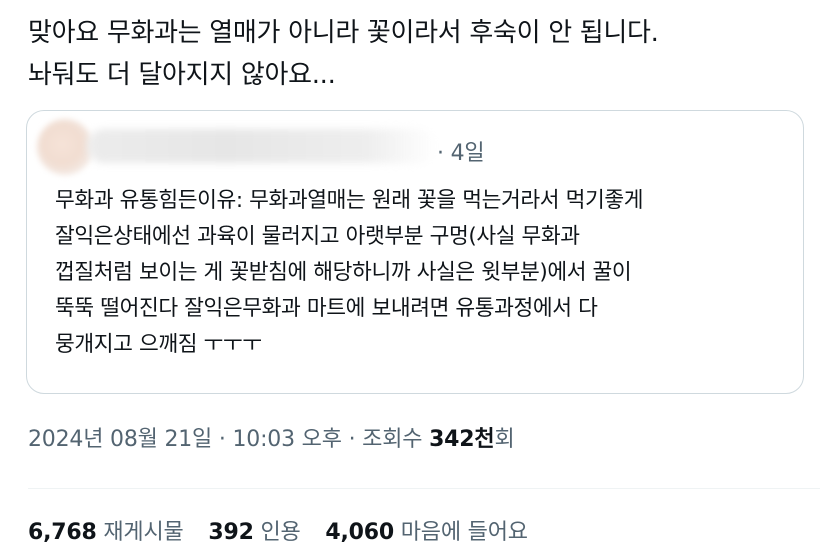 This screenshot has width=830, height=557. What do you see at coordinates (424, 488) in the screenshot?
I see `divider` at bounding box center [424, 488].